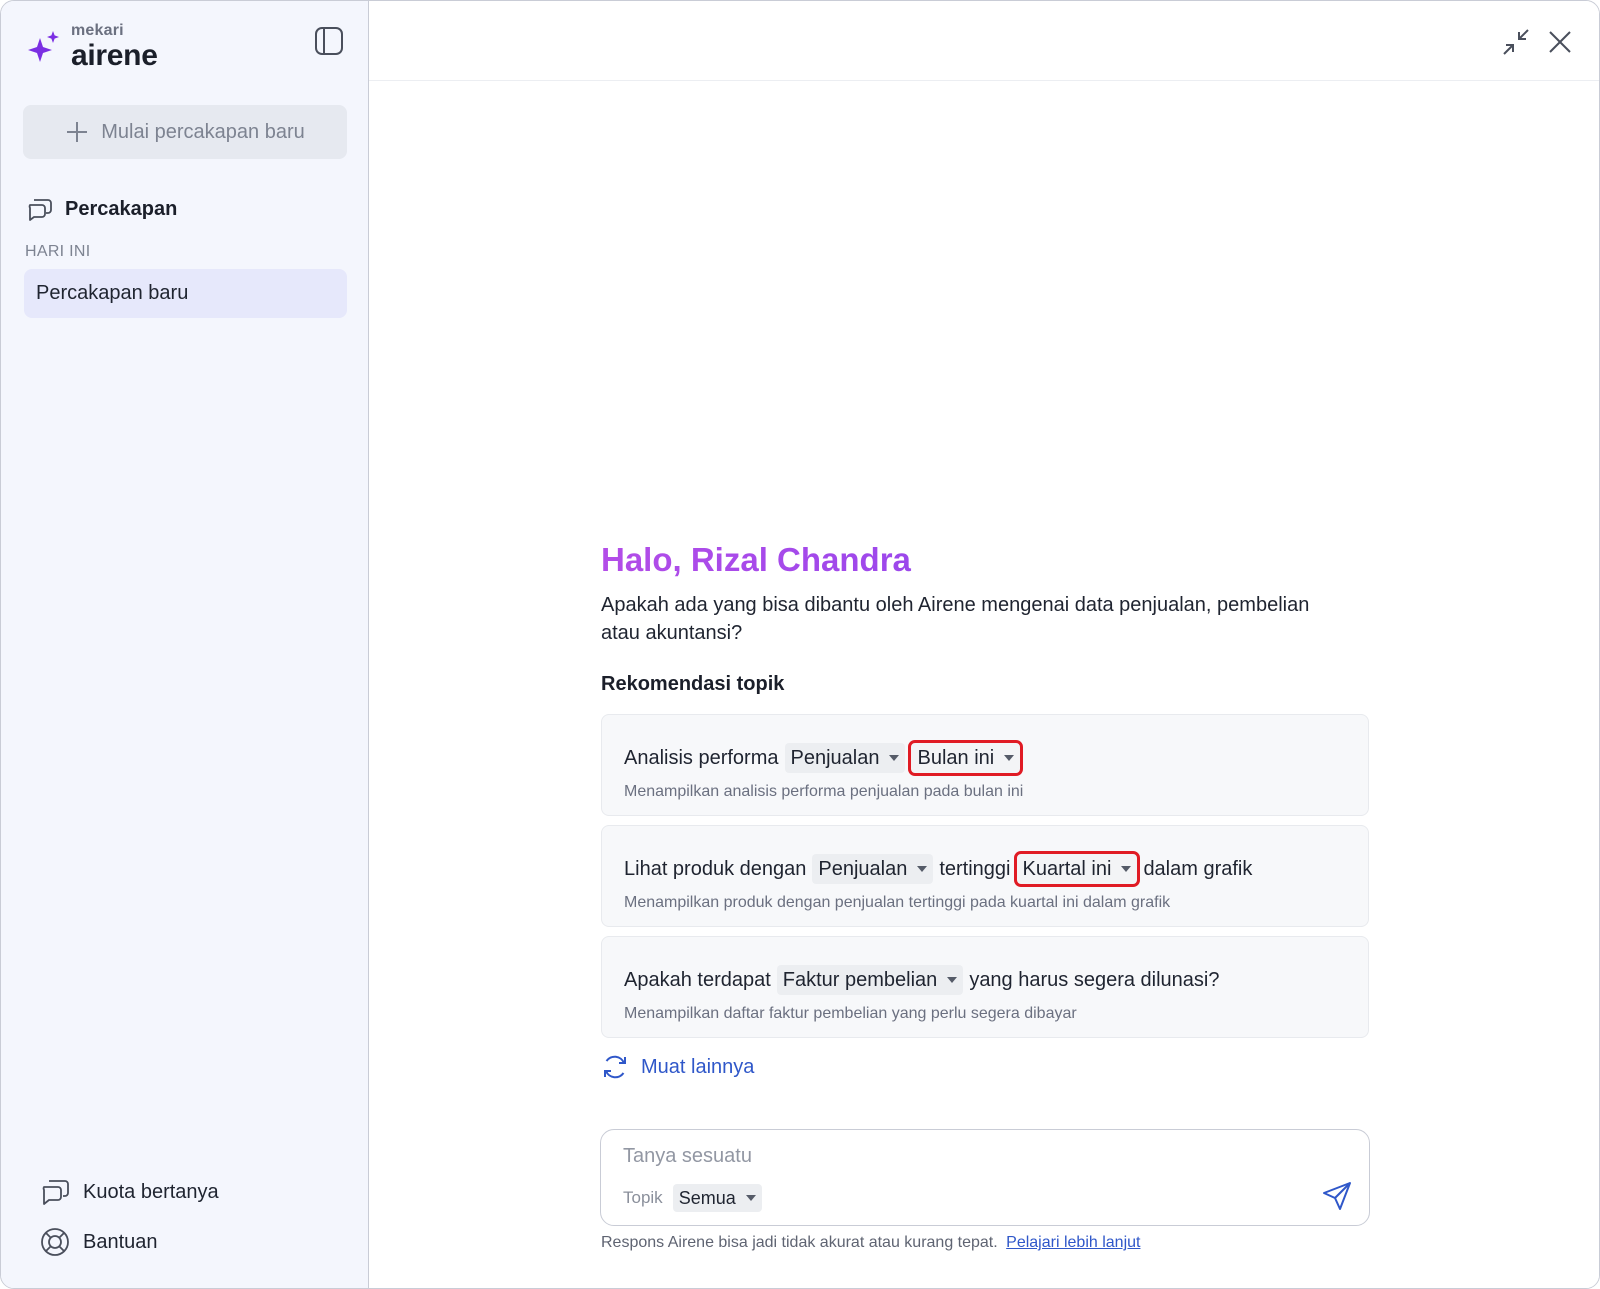  Describe the element at coordinates (58, 251) in the screenshot. I see `date-group-label: HARI INI` at that location.